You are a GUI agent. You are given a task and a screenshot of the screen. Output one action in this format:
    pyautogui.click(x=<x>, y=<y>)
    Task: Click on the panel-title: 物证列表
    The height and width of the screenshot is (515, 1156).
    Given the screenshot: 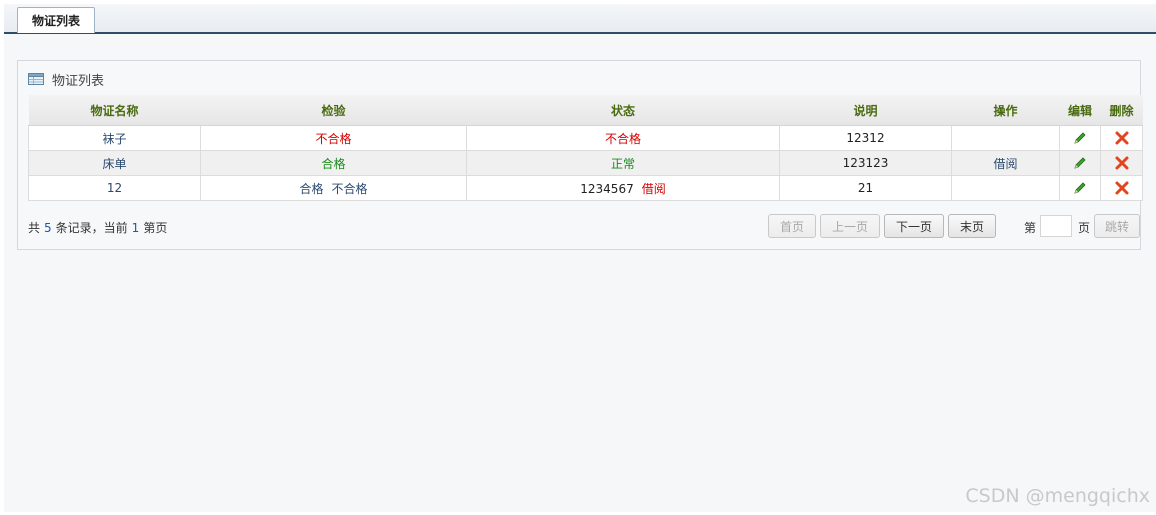 What is the action you would take?
    pyautogui.click(x=66, y=79)
    